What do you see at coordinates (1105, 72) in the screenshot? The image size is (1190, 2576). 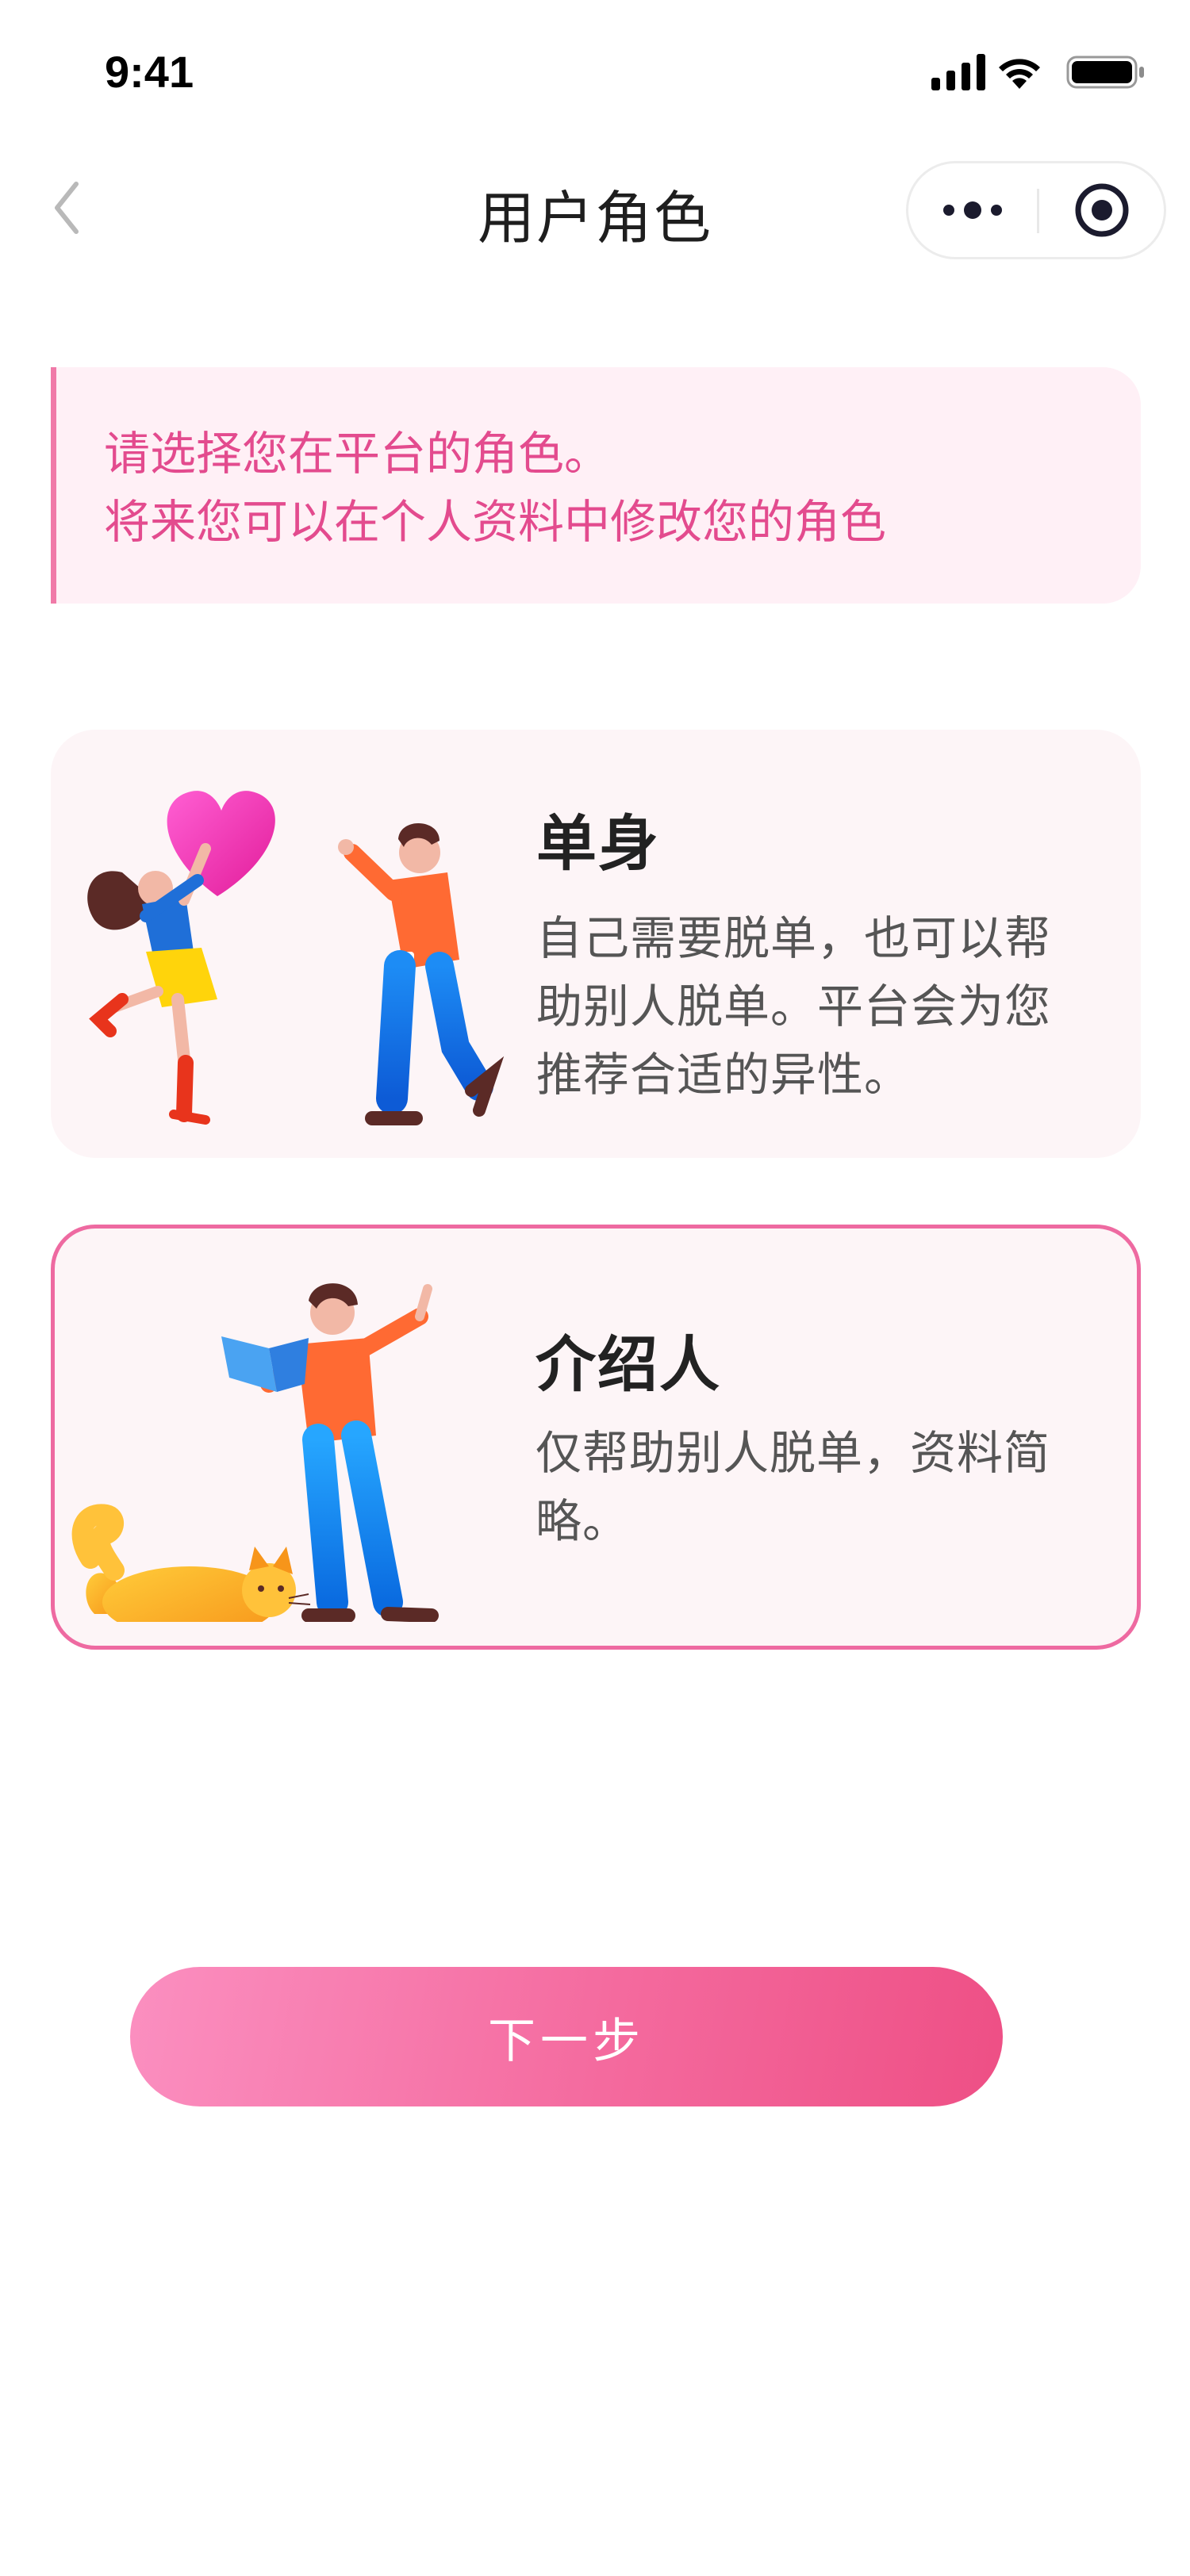 I see `battery-icon` at bounding box center [1105, 72].